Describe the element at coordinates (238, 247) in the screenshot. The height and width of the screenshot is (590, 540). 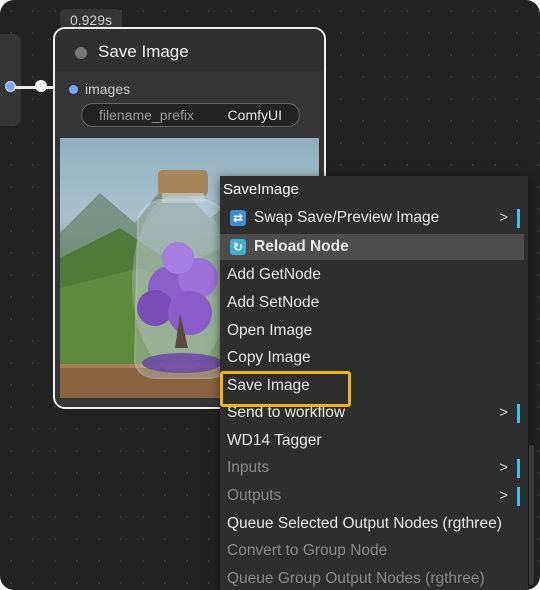
I see `reload-icon: ↻` at that location.